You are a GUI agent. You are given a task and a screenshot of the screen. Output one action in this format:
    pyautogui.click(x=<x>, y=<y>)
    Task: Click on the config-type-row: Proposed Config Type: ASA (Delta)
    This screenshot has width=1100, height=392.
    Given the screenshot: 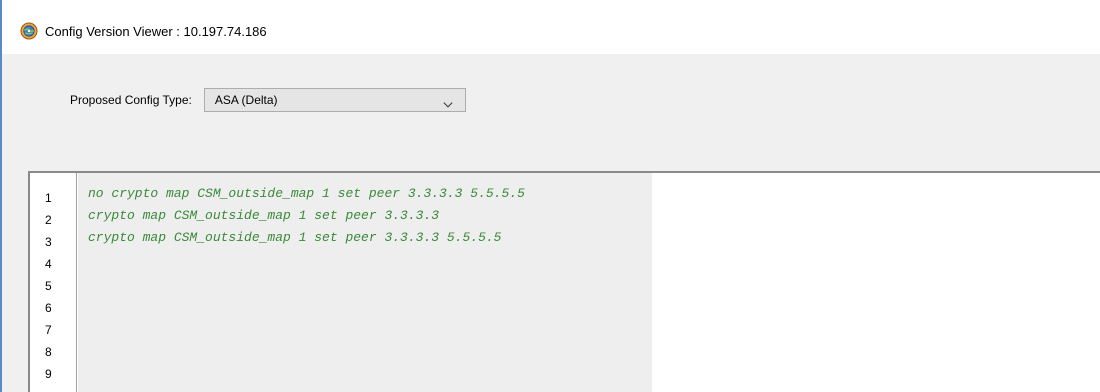 What is the action you would take?
    pyautogui.click(x=268, y=100)
    